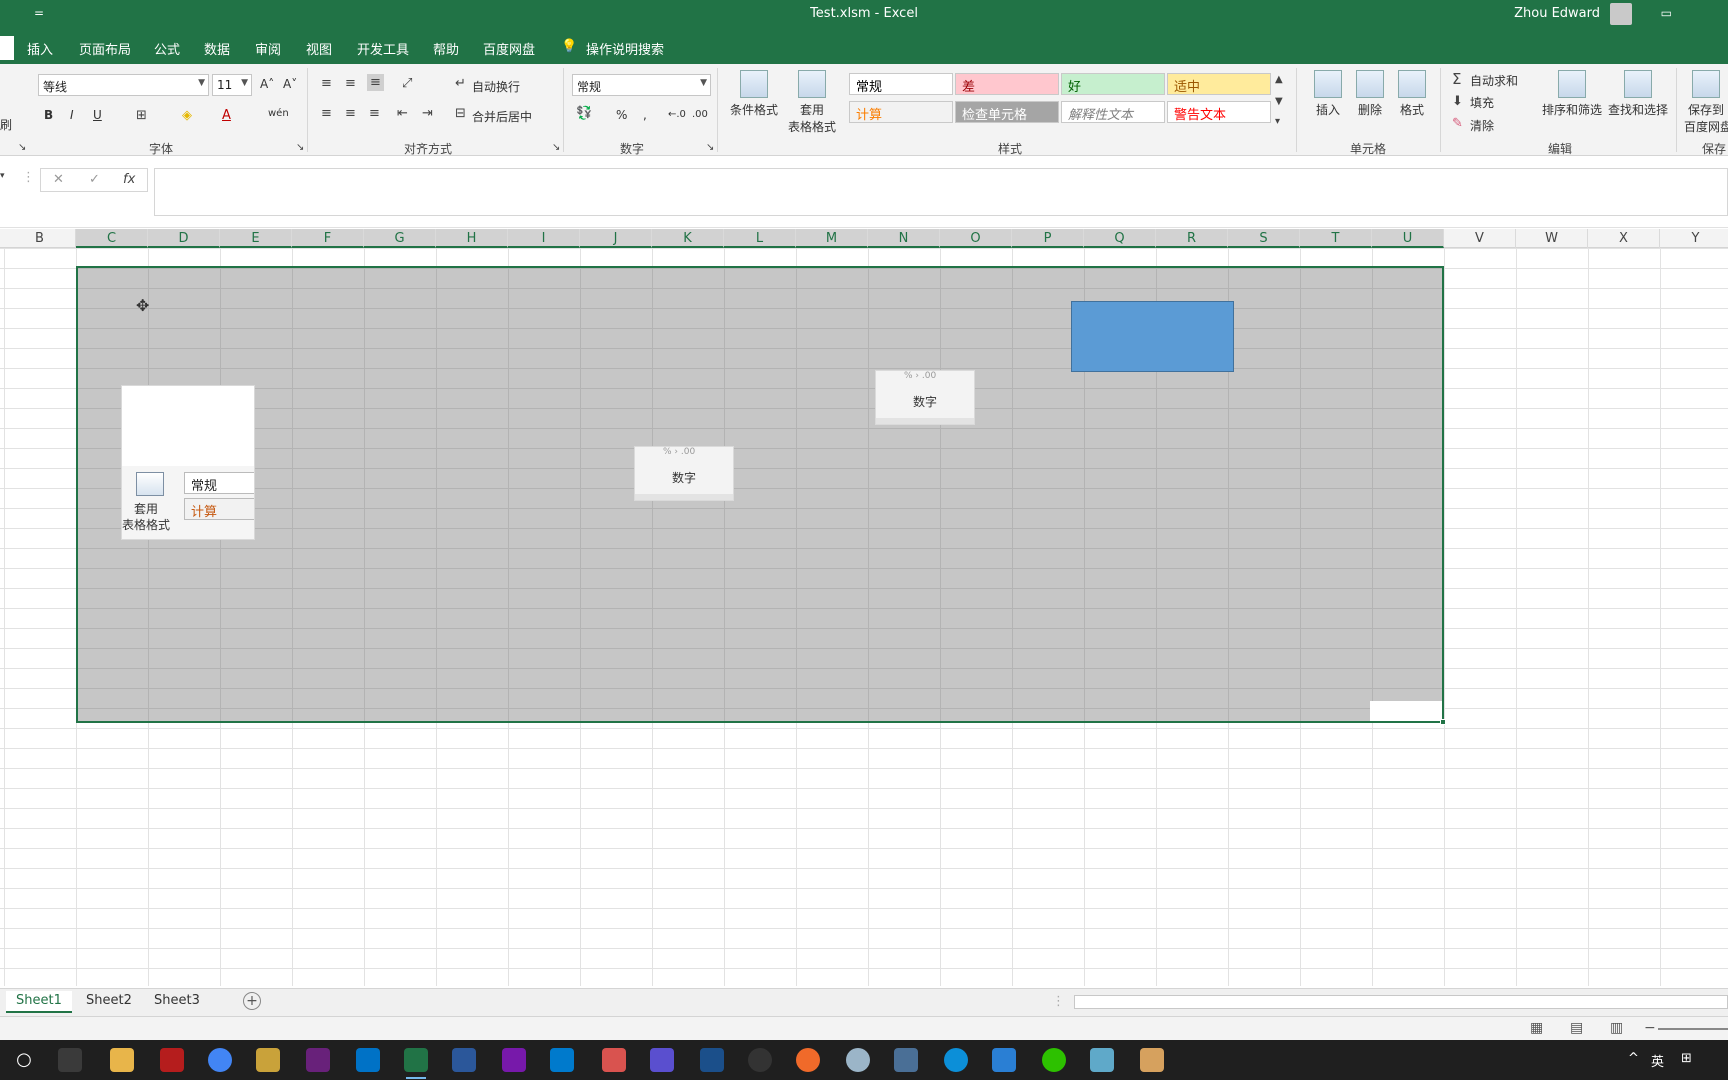  What do you see at coordinates (1152, 1060) in the screenshot?
I see `paint-icon` at bounding box center [1152, 1060].